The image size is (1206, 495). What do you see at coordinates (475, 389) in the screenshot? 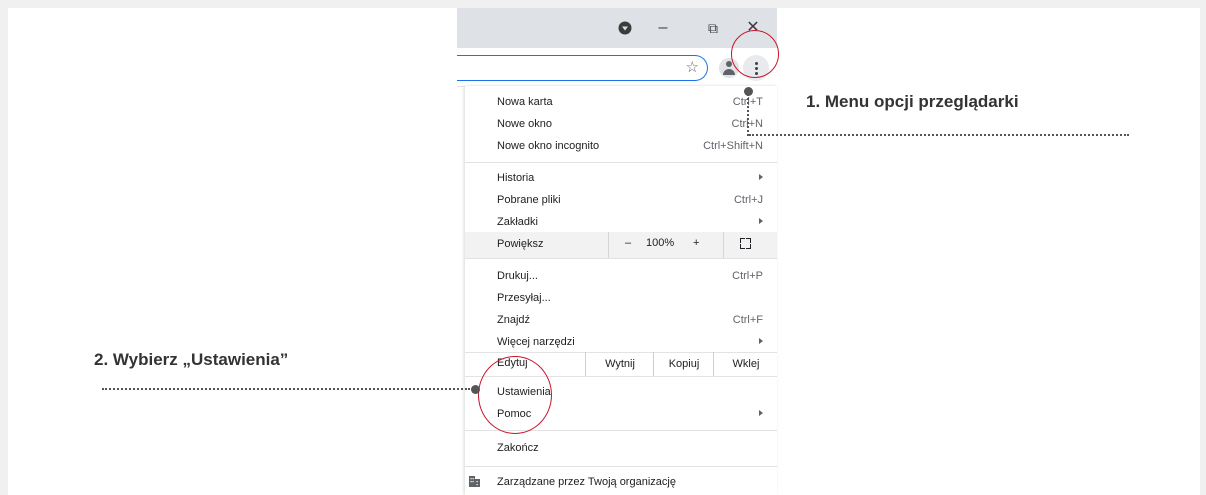
I see `callout-dot` at bounding box center [475, 389].